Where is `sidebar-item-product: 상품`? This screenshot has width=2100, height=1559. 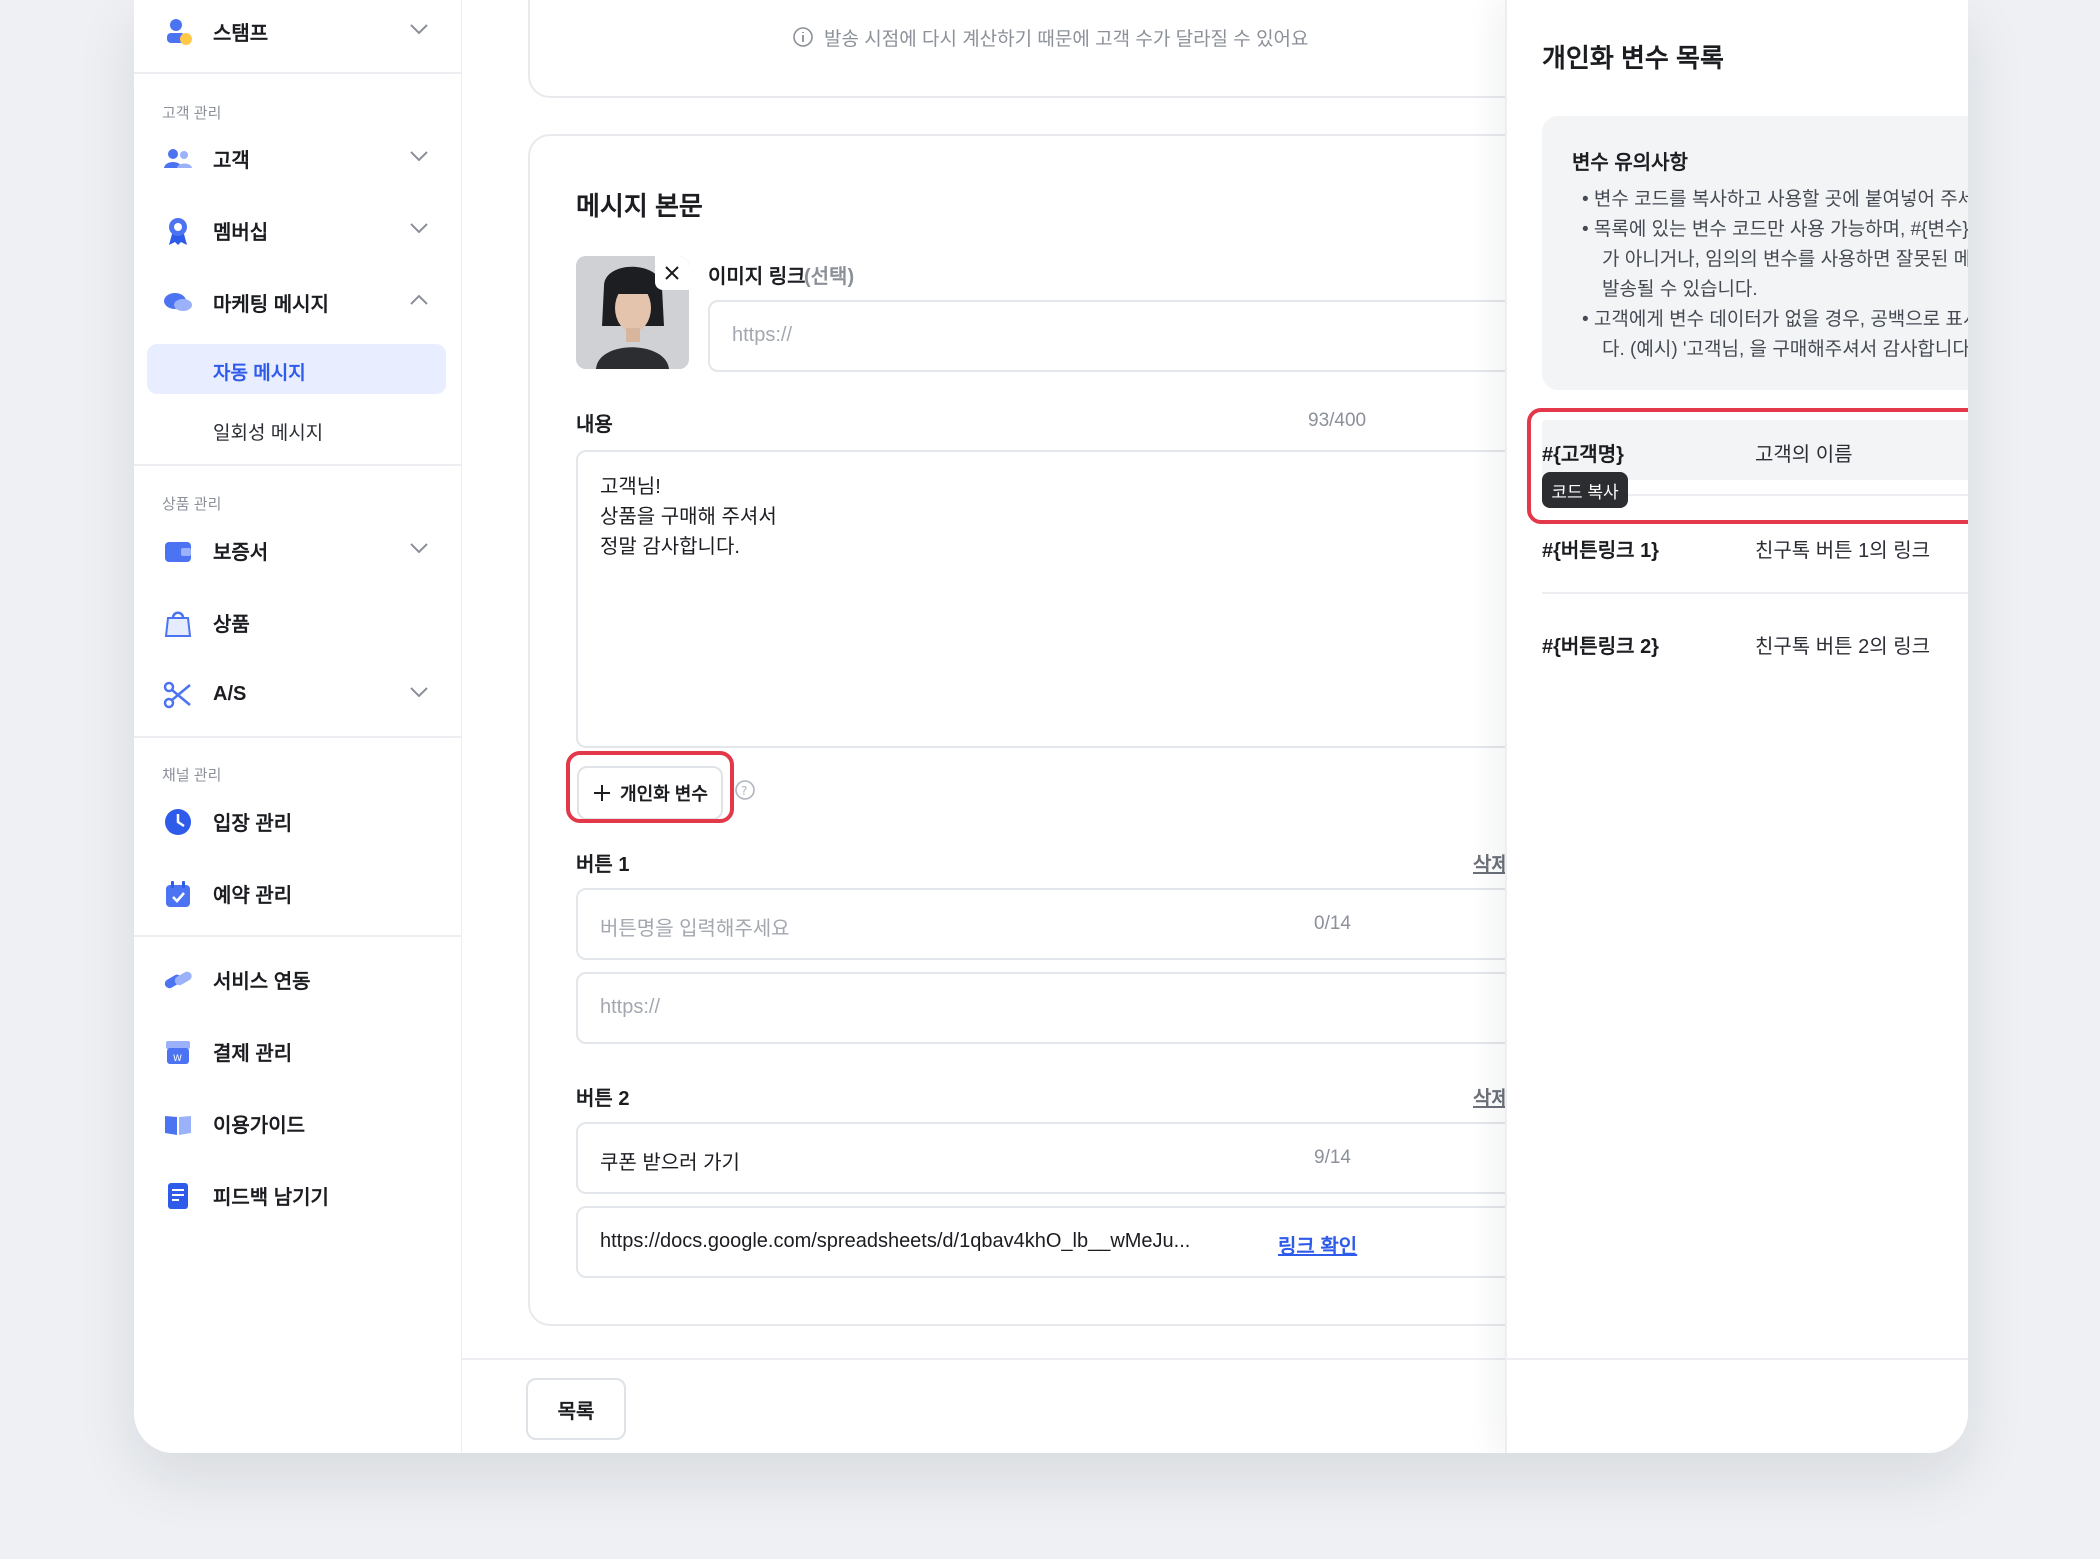
sidebar-item-product: 상품 is located at coordinates (297, 622).